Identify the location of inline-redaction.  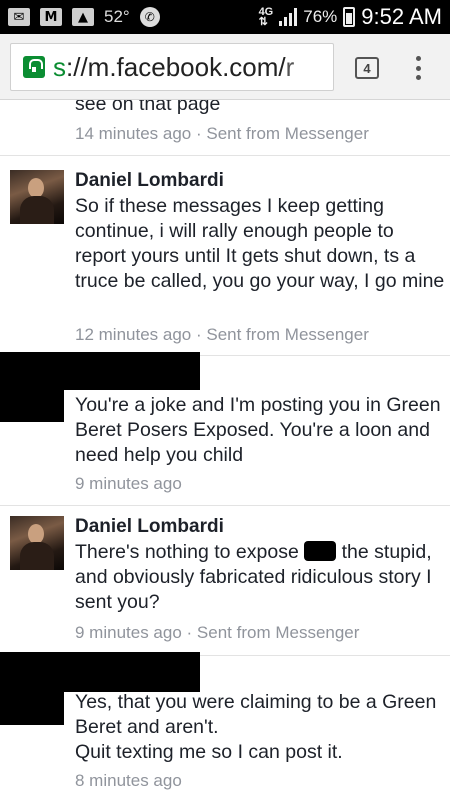
(320, 551).